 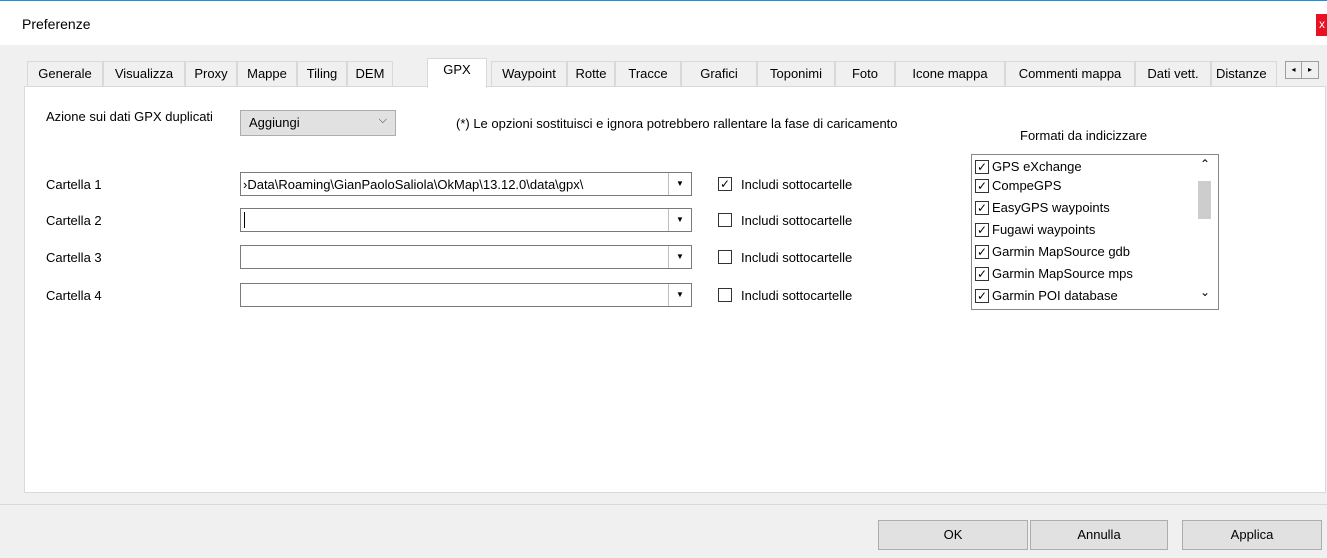 What do you see at coordinates (725, 295) in the screenshot?
I see `folder-4-include-checkbox` at bounding box center [725, 295].